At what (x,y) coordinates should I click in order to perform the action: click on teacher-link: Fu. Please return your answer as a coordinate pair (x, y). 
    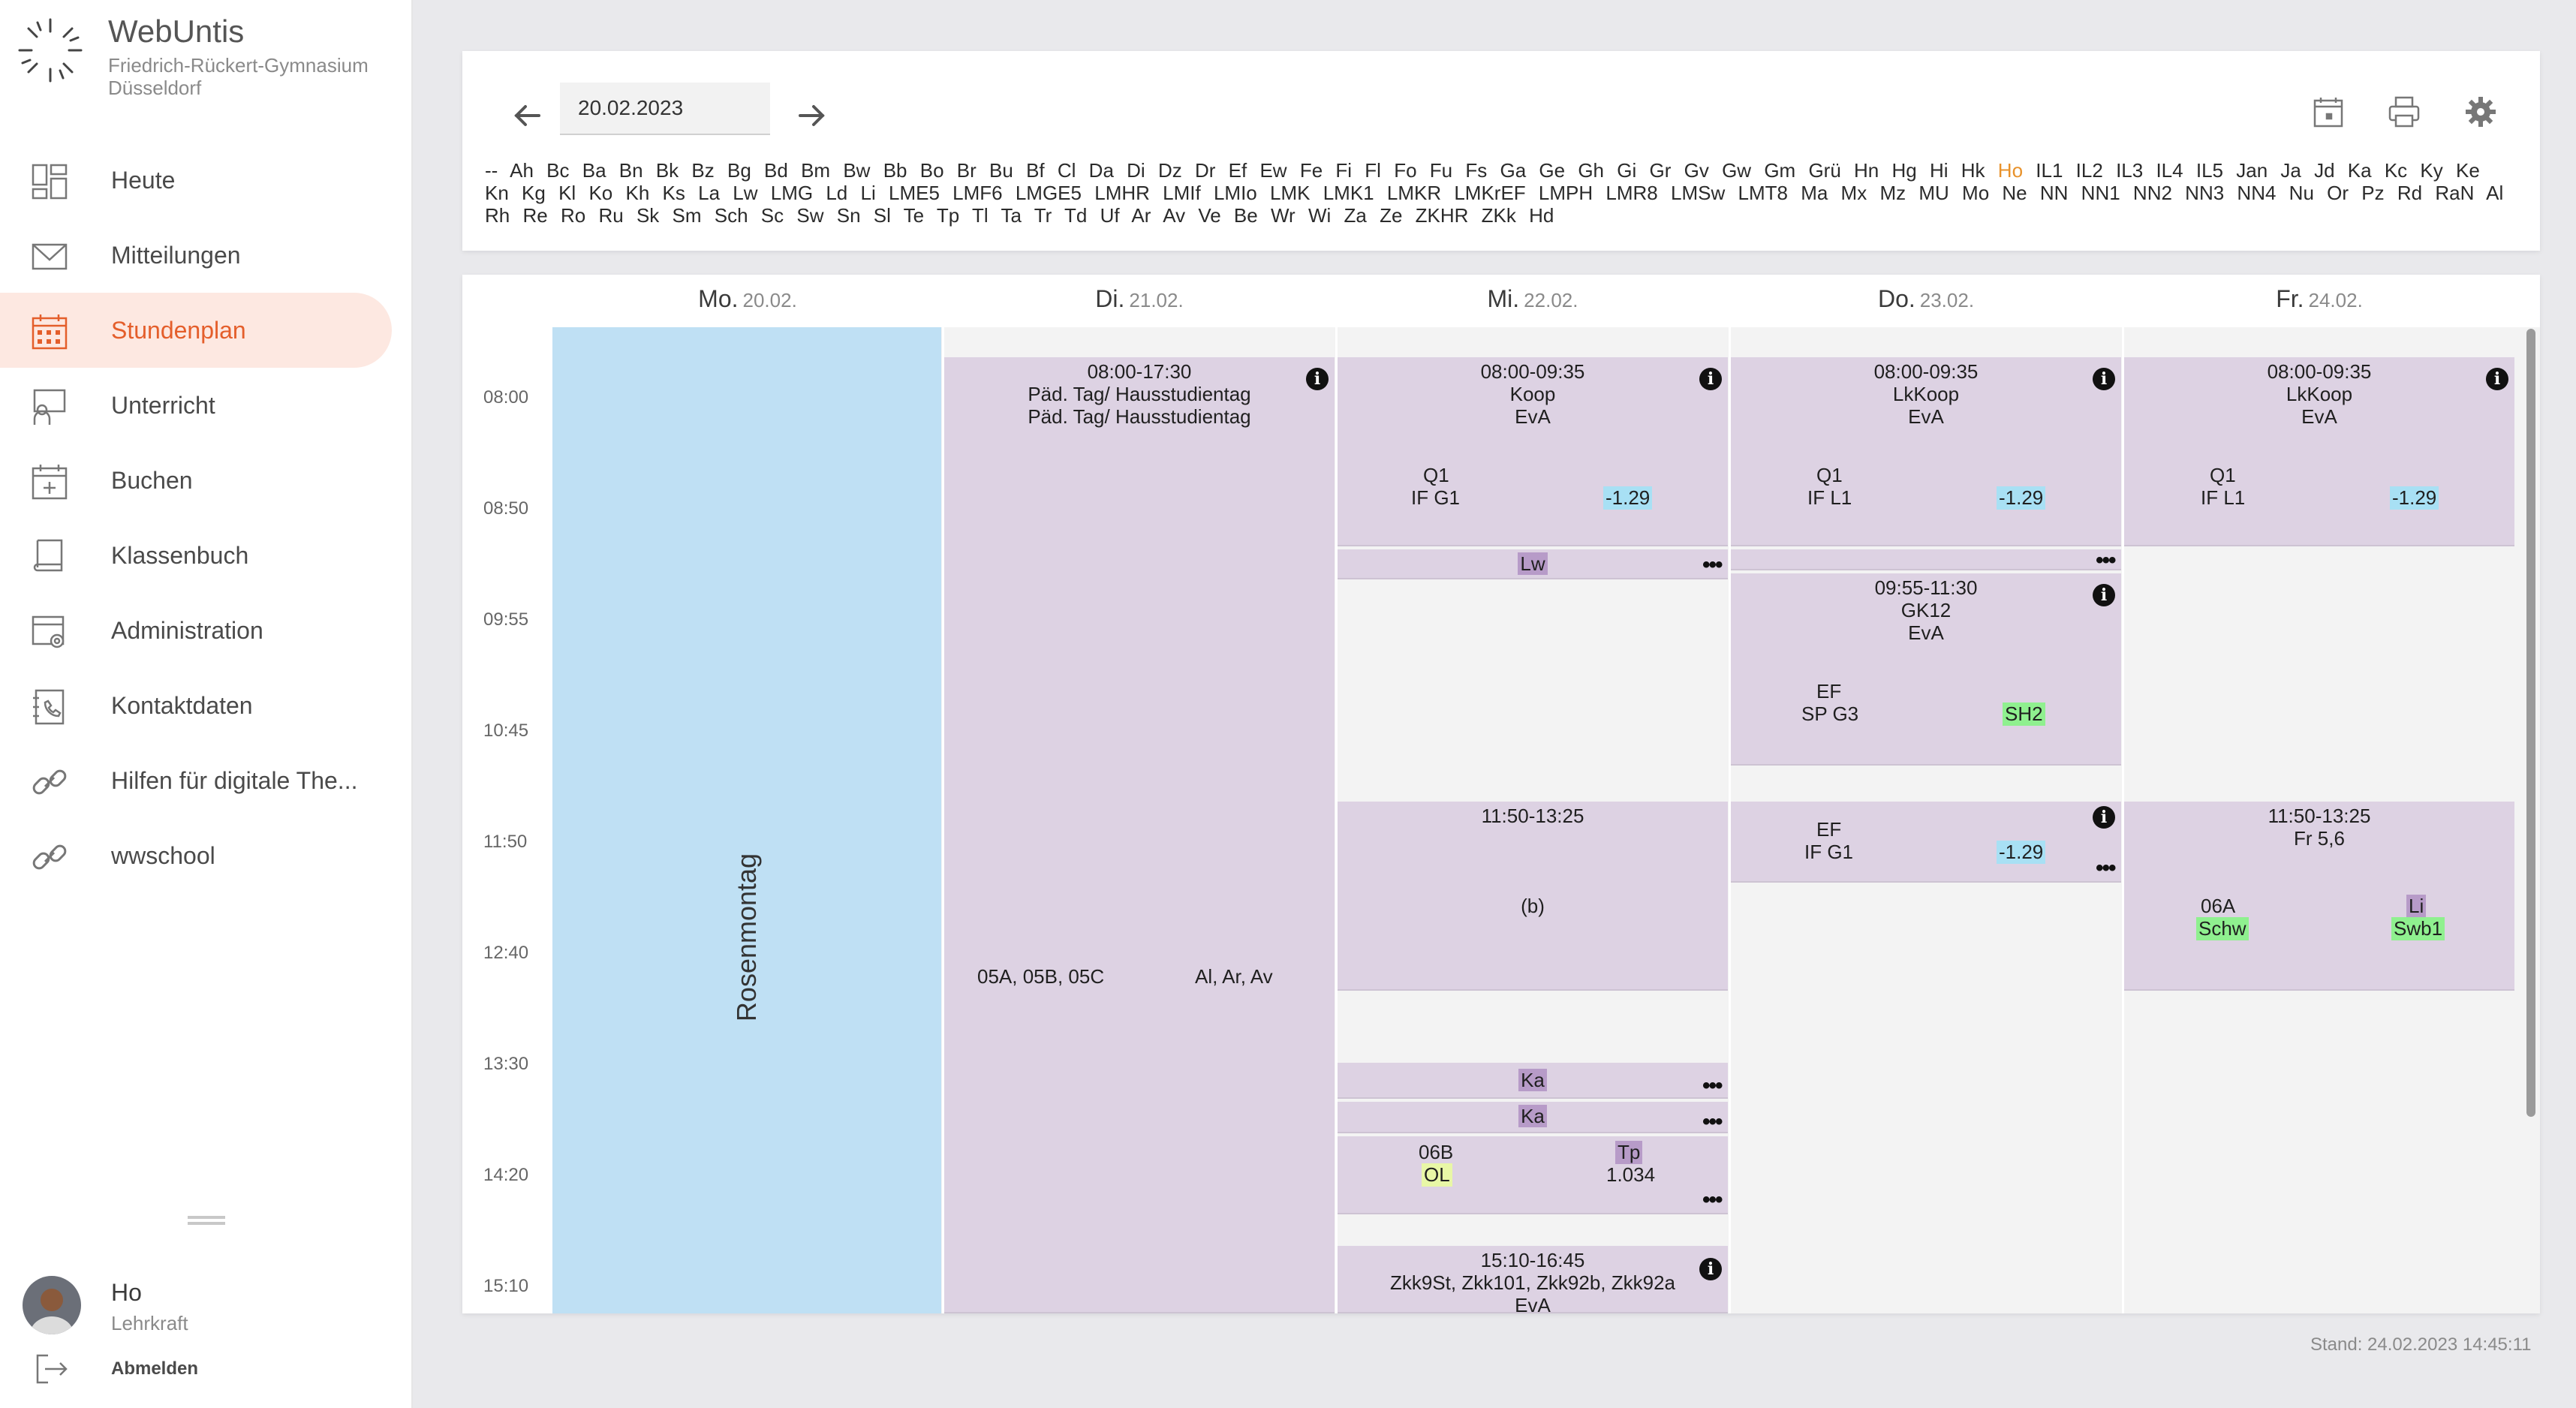
    Looking at the image, I should click on (1441, 170).